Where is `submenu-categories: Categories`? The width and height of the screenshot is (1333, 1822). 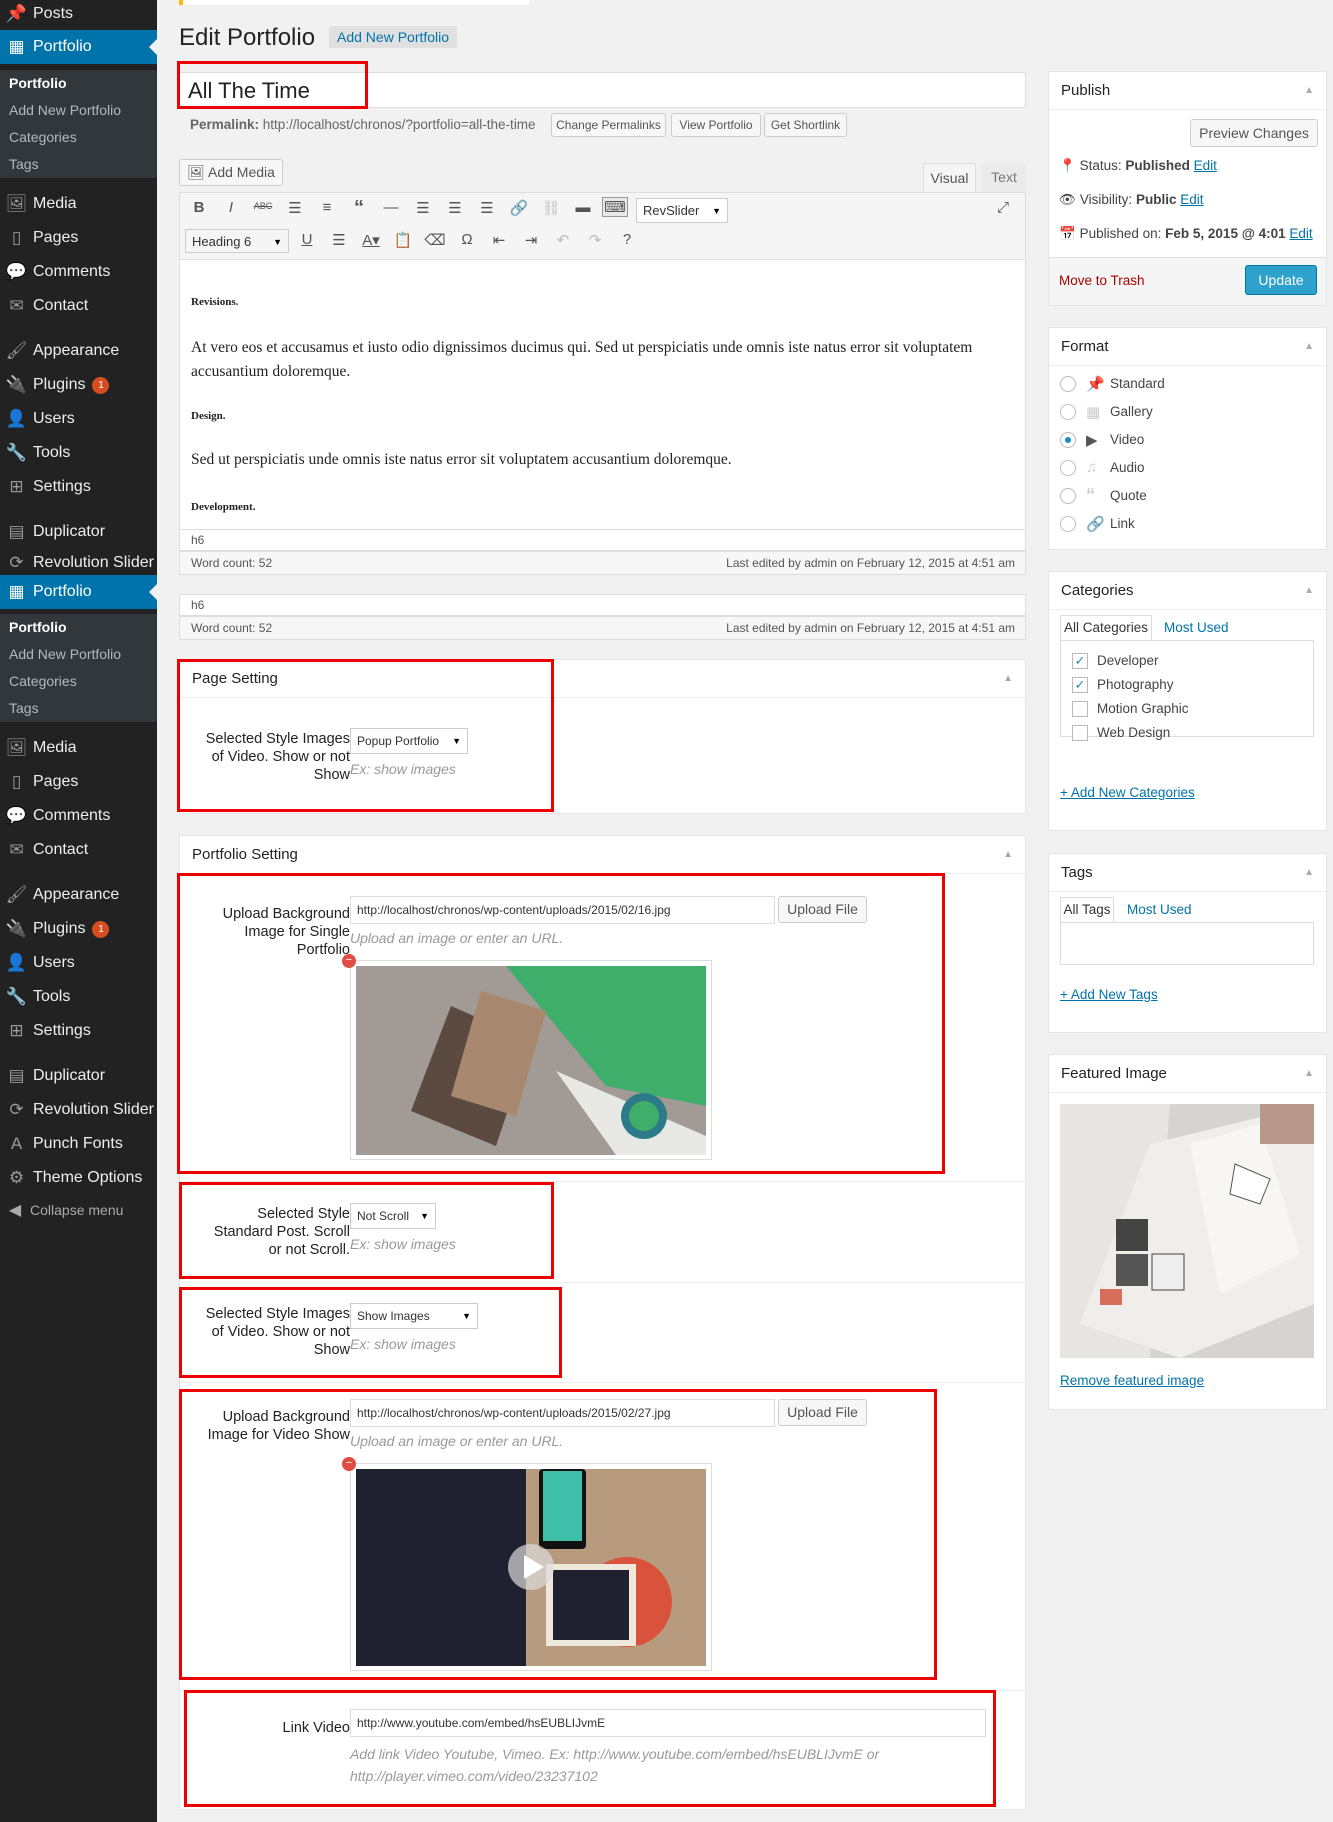 submenu-categories: Categories is located at coordinates (78, 681).